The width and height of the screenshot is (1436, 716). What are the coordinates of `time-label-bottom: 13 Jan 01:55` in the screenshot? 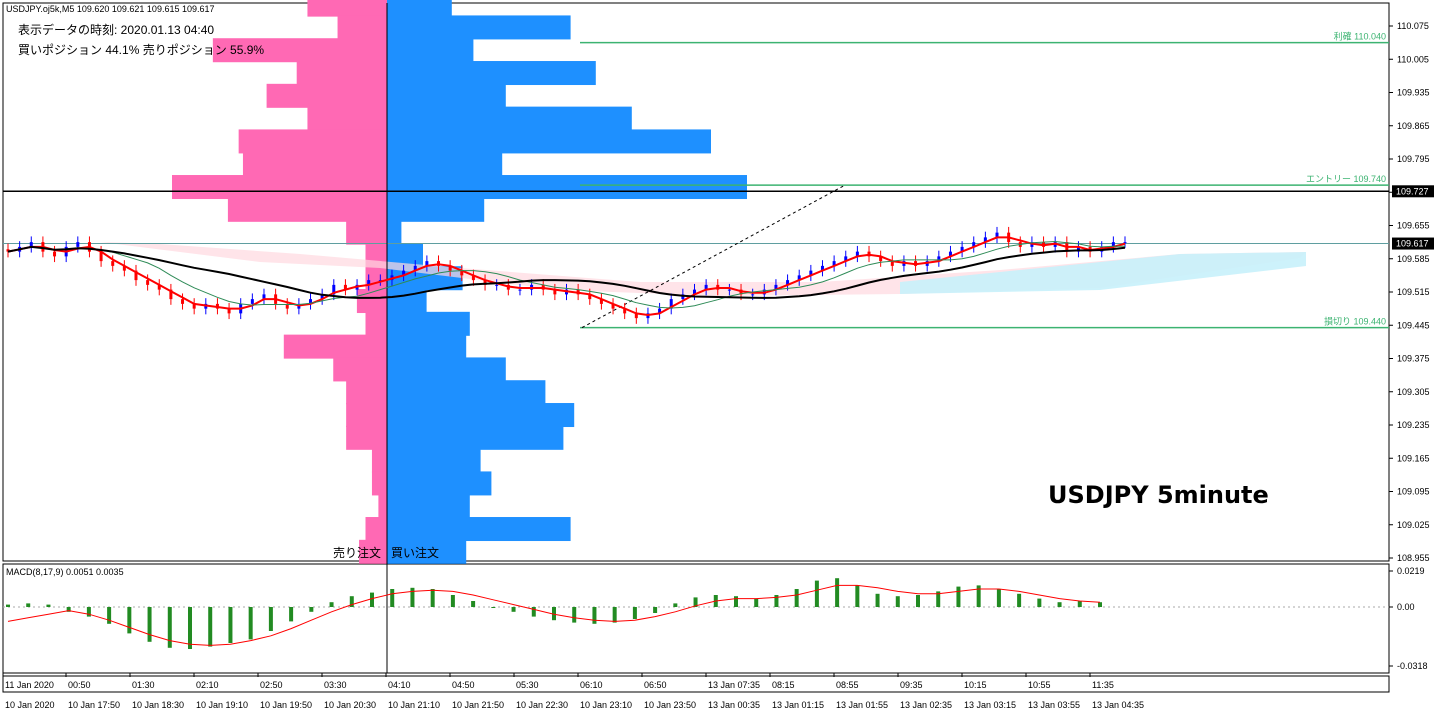 It's located at (862, 705).